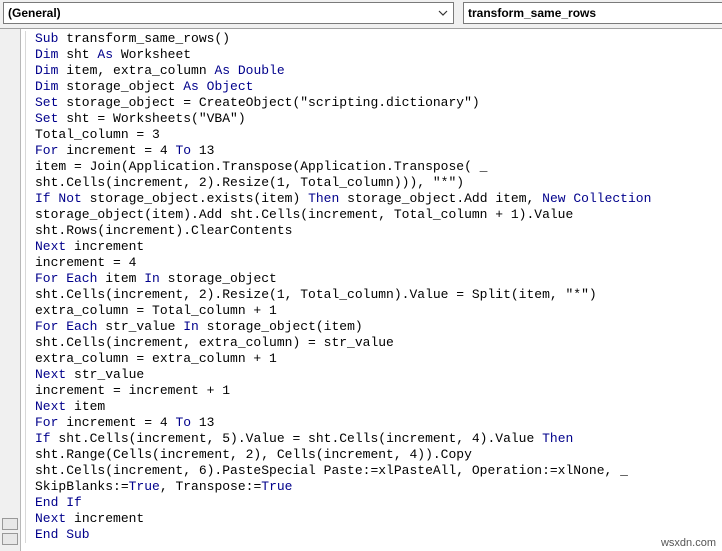 The width and height of the screenshot is (722, 551). Describe the element at coordinates (136, 70) in the screenshot. I see `code-token: item, extra_column` at that location.